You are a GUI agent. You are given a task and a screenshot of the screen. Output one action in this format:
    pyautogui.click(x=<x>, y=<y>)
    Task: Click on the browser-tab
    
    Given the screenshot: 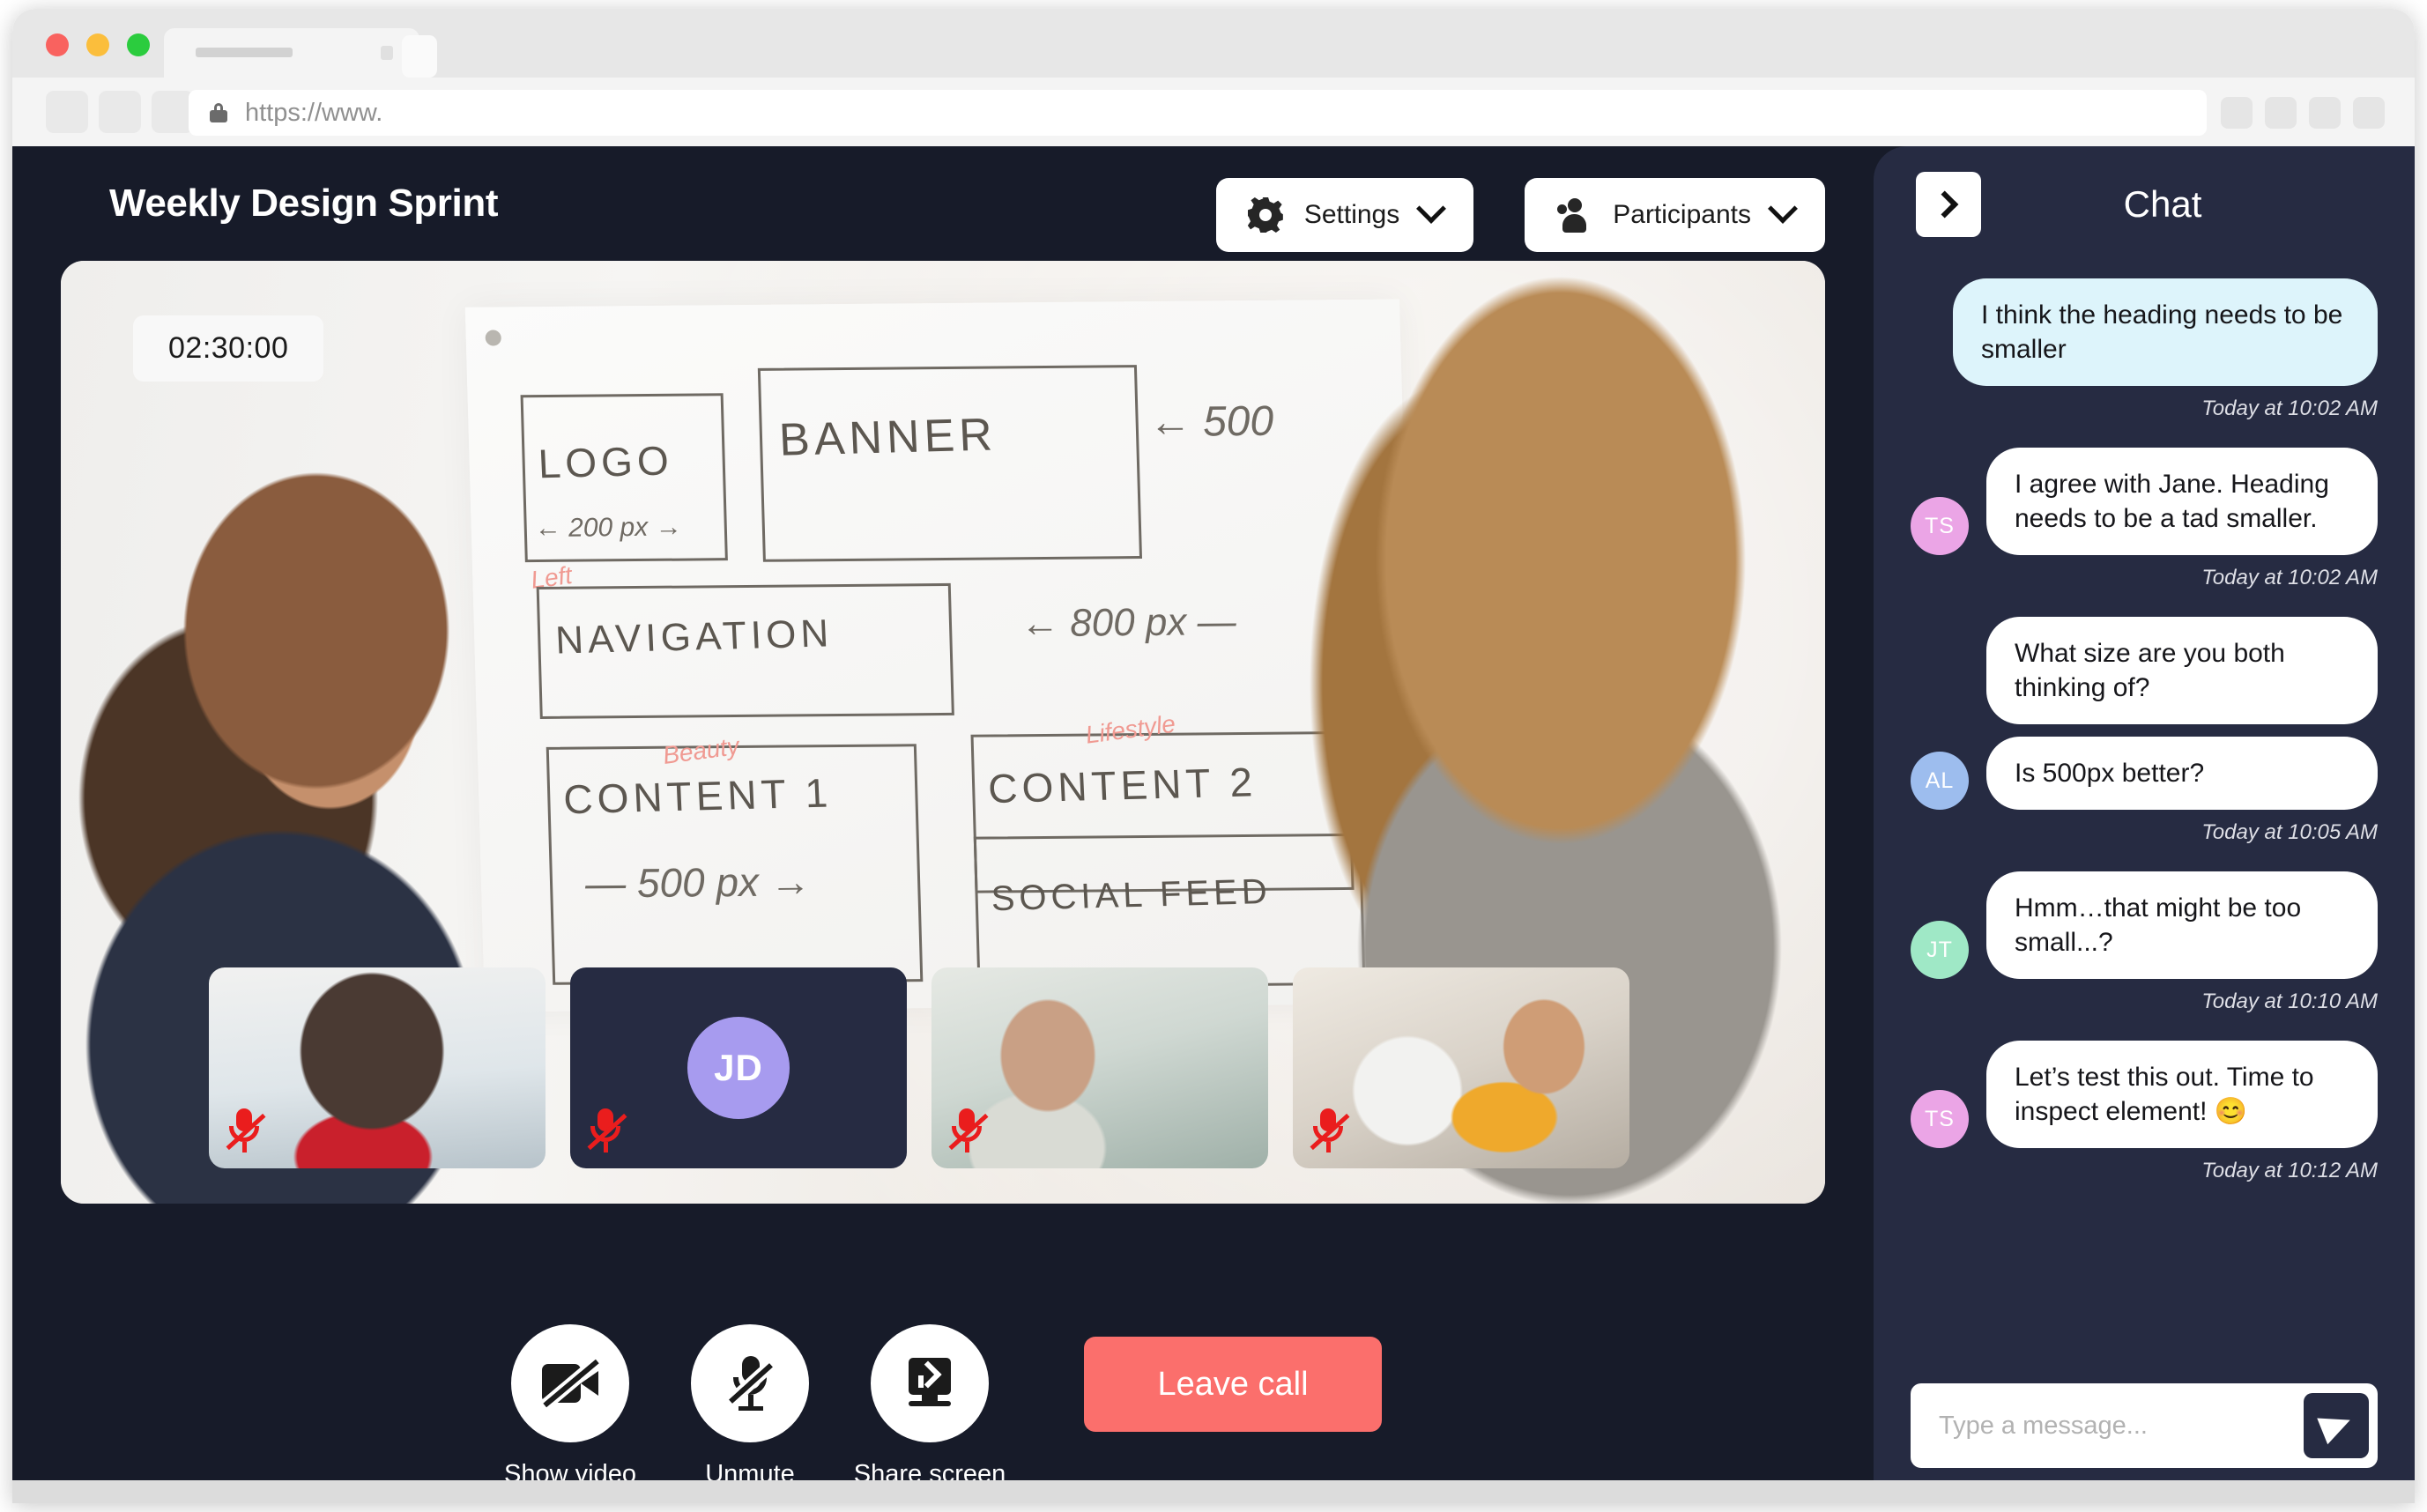 What is the action you would take?
    pyautogui.click(x=291, y=53)
    